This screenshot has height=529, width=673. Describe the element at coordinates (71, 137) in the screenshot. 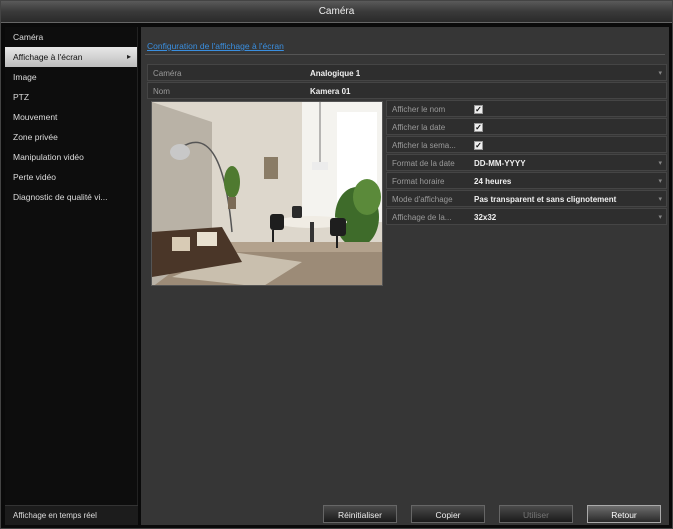

I see `sidebar-item-privacy-zone: Zone privée` at that location.